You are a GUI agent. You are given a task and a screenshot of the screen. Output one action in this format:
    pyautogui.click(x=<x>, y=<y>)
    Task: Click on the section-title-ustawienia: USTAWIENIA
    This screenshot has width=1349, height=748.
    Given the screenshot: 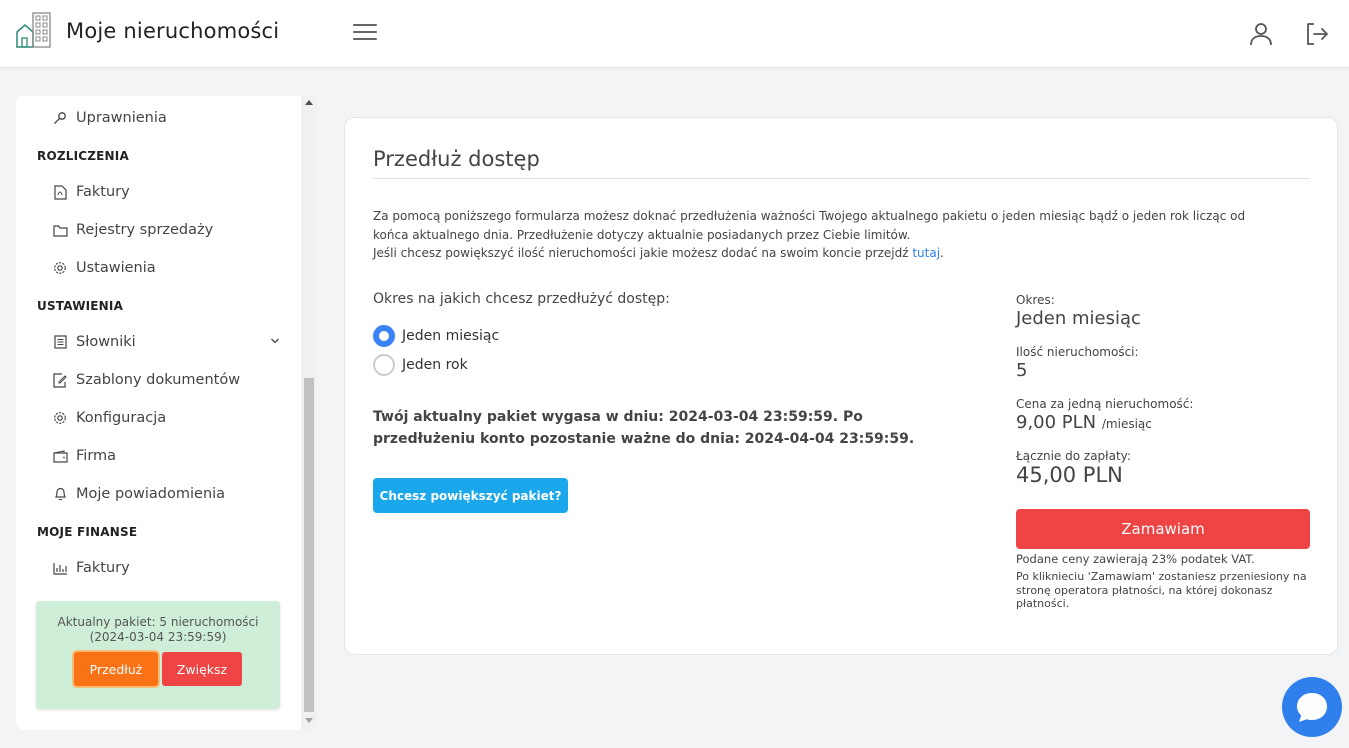 What is the action you would take?
    pyautogui.click(x=80, y=306)
    